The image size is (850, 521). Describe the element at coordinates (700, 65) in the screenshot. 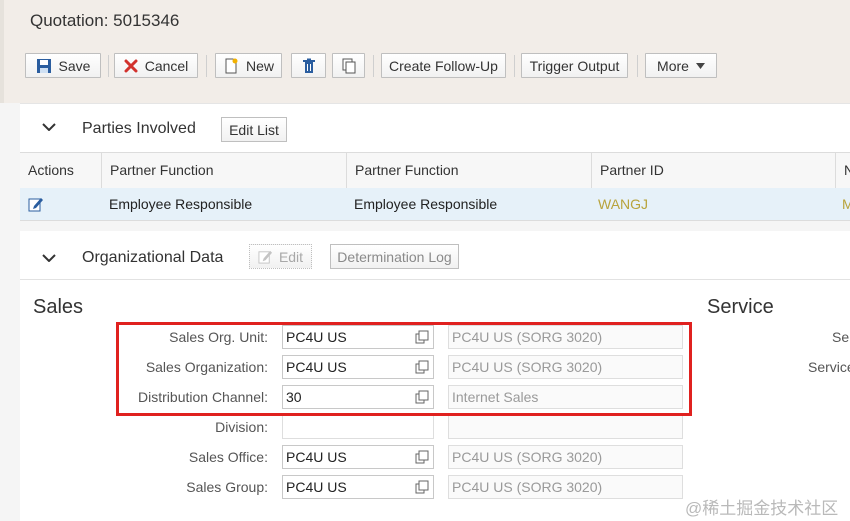

I see `caret-down-icon` at that location.